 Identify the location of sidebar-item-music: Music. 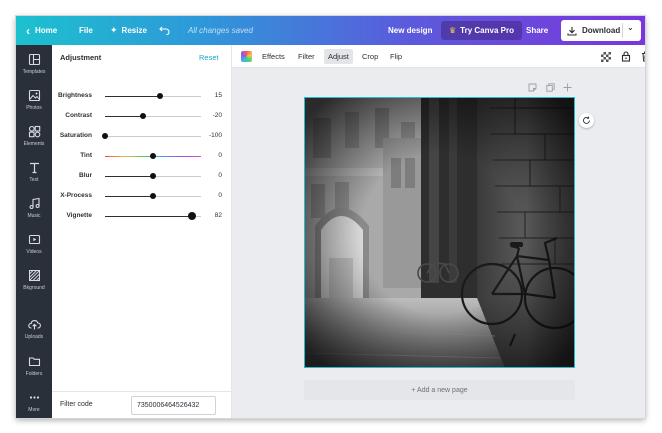
(34, 213).